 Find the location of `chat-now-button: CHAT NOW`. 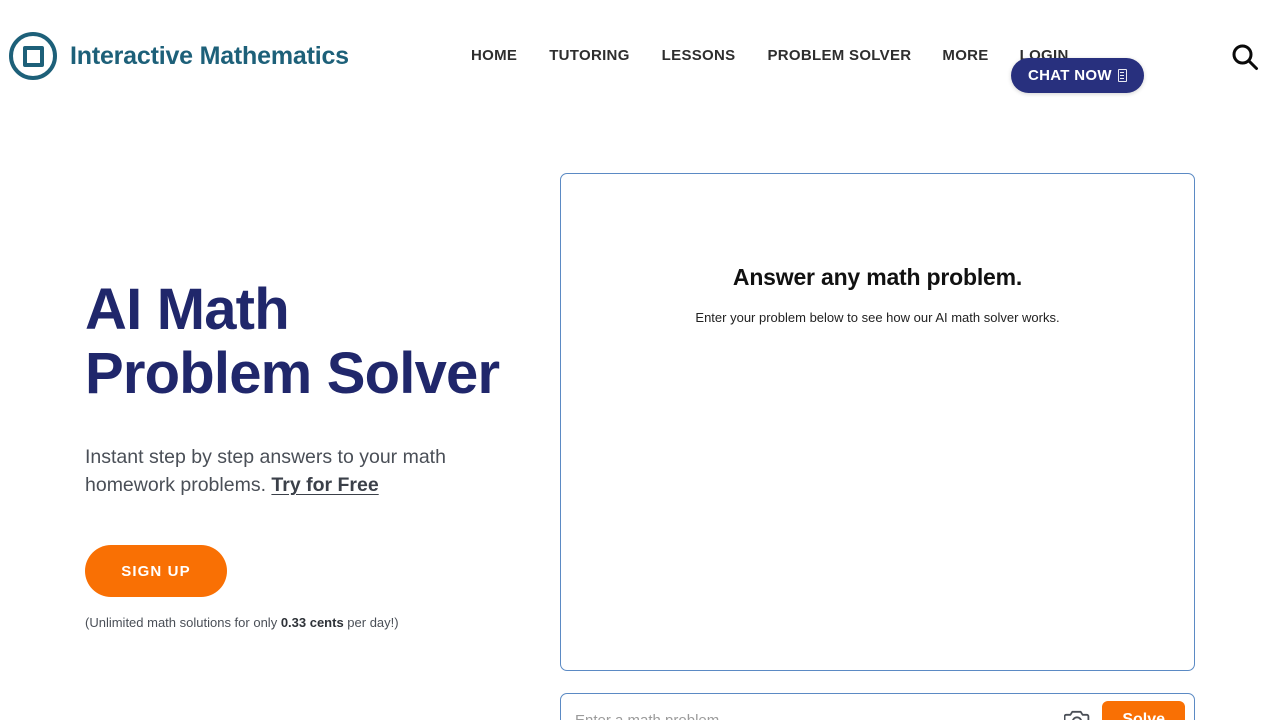

chat-now-button: CHAT NOW is located at coordinates (1077, 75).